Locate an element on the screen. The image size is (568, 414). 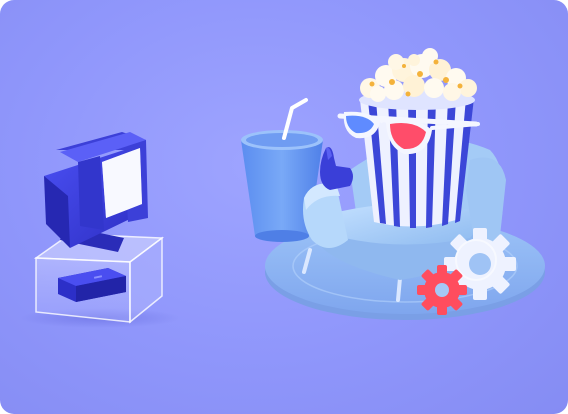
popcorn-pile is located at coordinates (418, 75).